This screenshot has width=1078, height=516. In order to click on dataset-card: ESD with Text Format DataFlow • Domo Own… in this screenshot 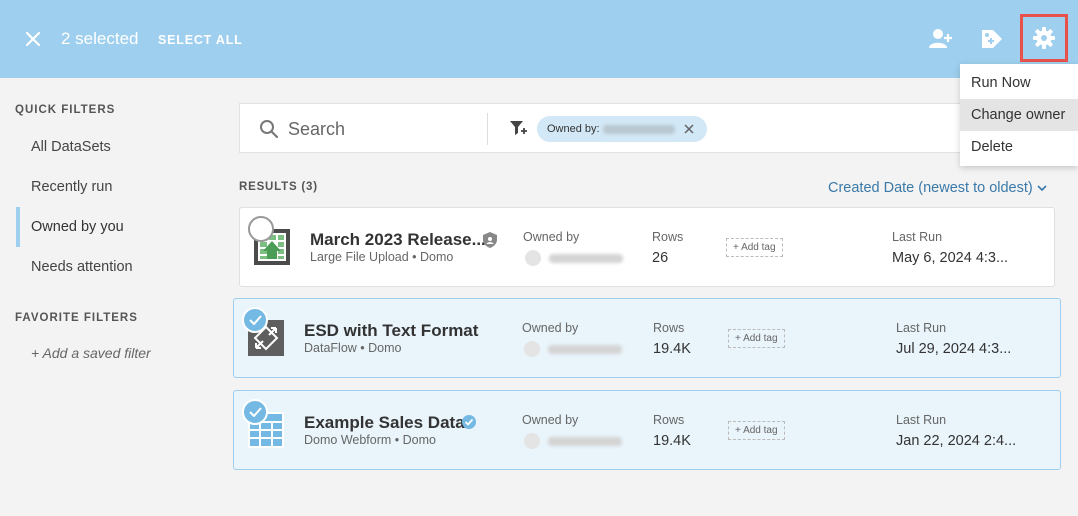, I will do `click(647, 338)`.